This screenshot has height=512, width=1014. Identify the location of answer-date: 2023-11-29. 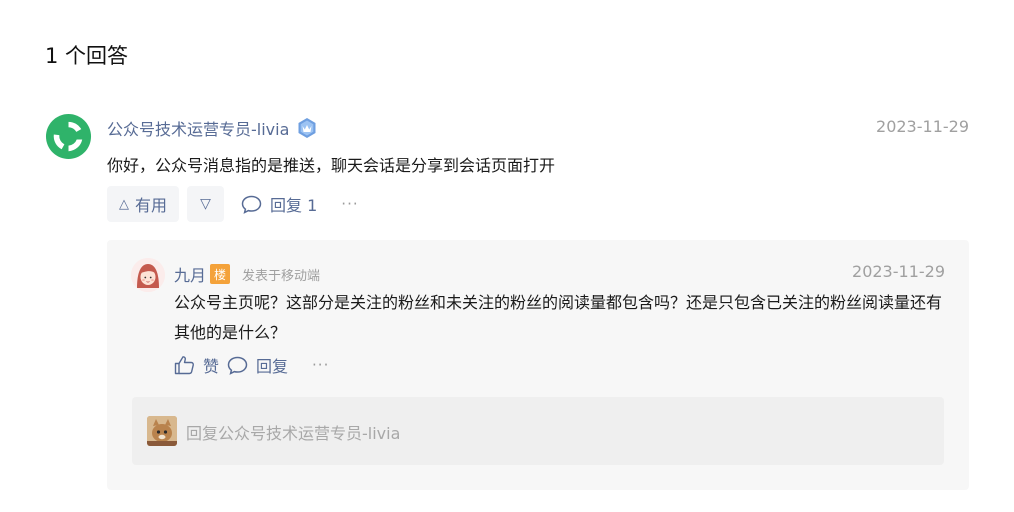
(922, 126).